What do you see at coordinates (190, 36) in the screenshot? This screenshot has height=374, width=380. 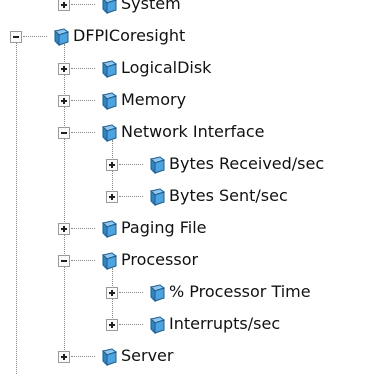 I see `tree-node-dfpicoresight: DFPICoresight` at bounding box center [190, 36].